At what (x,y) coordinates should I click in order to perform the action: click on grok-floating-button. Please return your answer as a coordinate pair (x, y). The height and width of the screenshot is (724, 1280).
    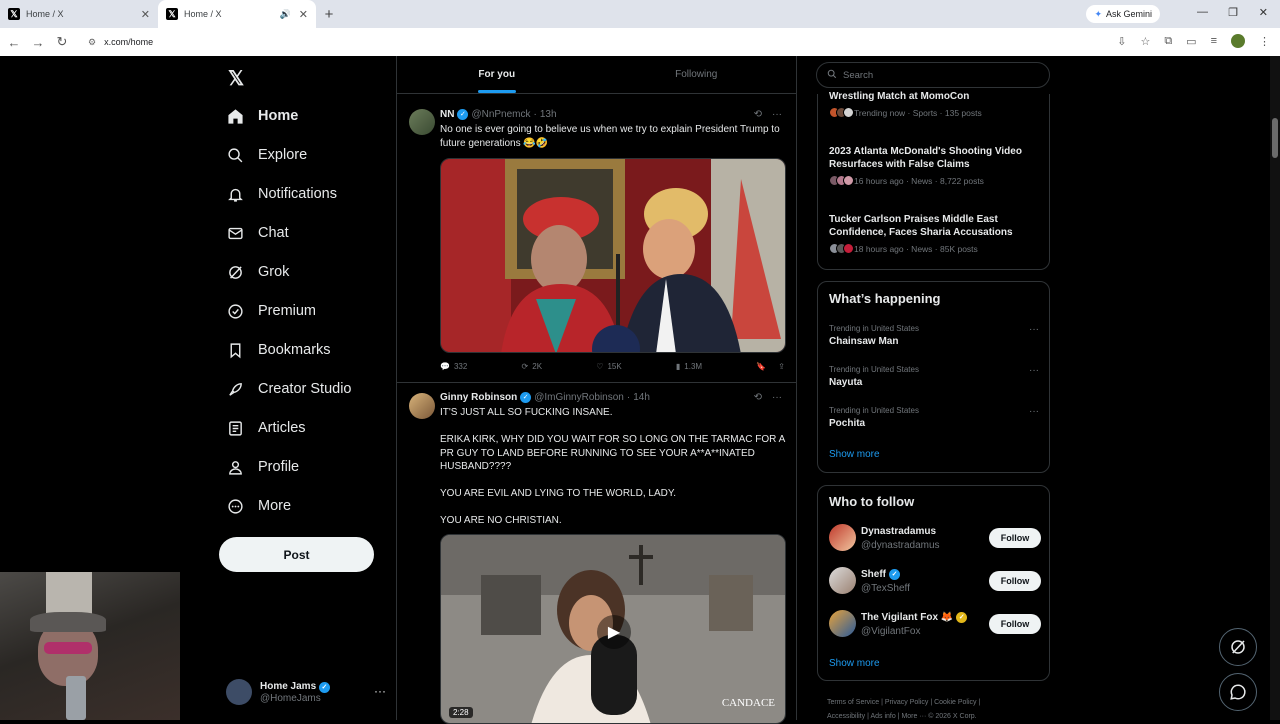
    Looking at the image, I should click on (1238, 647).